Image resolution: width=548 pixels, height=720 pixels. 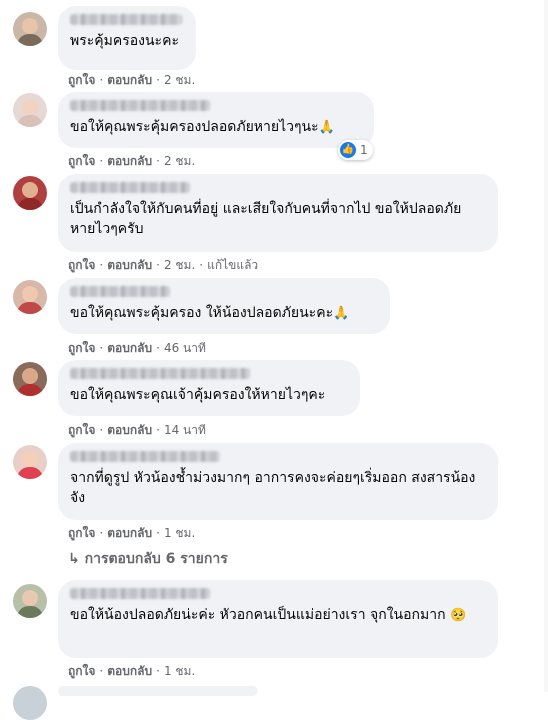 I want to click on timestamp: 46 นาที, so click(x=185, y=348).